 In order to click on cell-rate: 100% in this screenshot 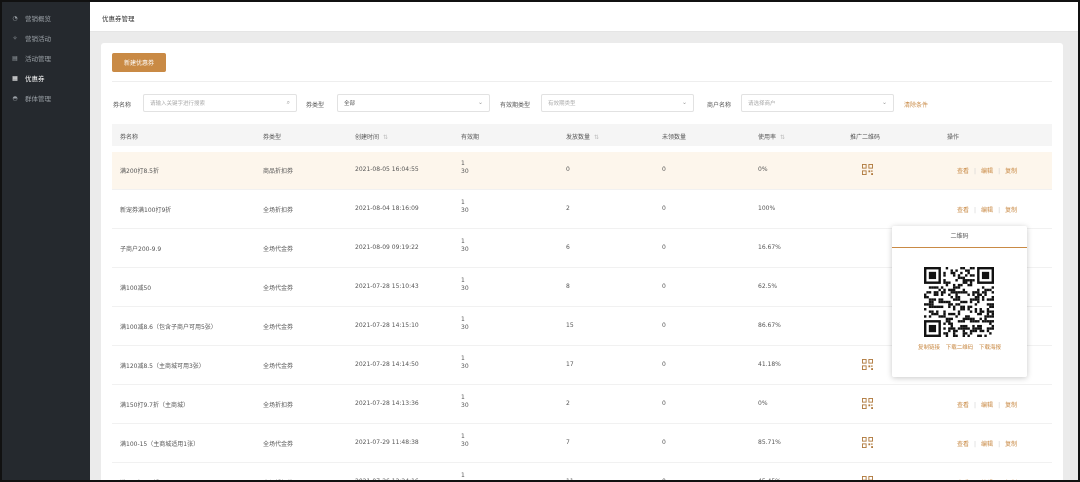, I will do `click(767, 208)`.